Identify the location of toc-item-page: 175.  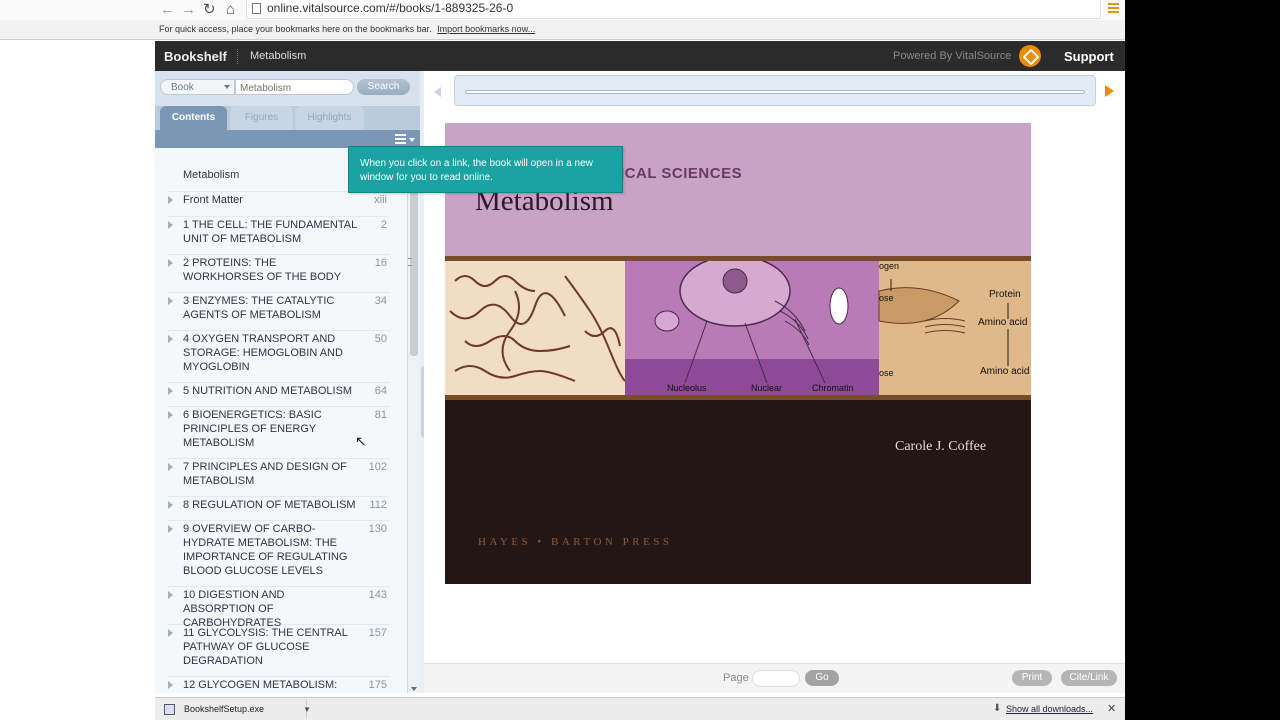
(377, 685).